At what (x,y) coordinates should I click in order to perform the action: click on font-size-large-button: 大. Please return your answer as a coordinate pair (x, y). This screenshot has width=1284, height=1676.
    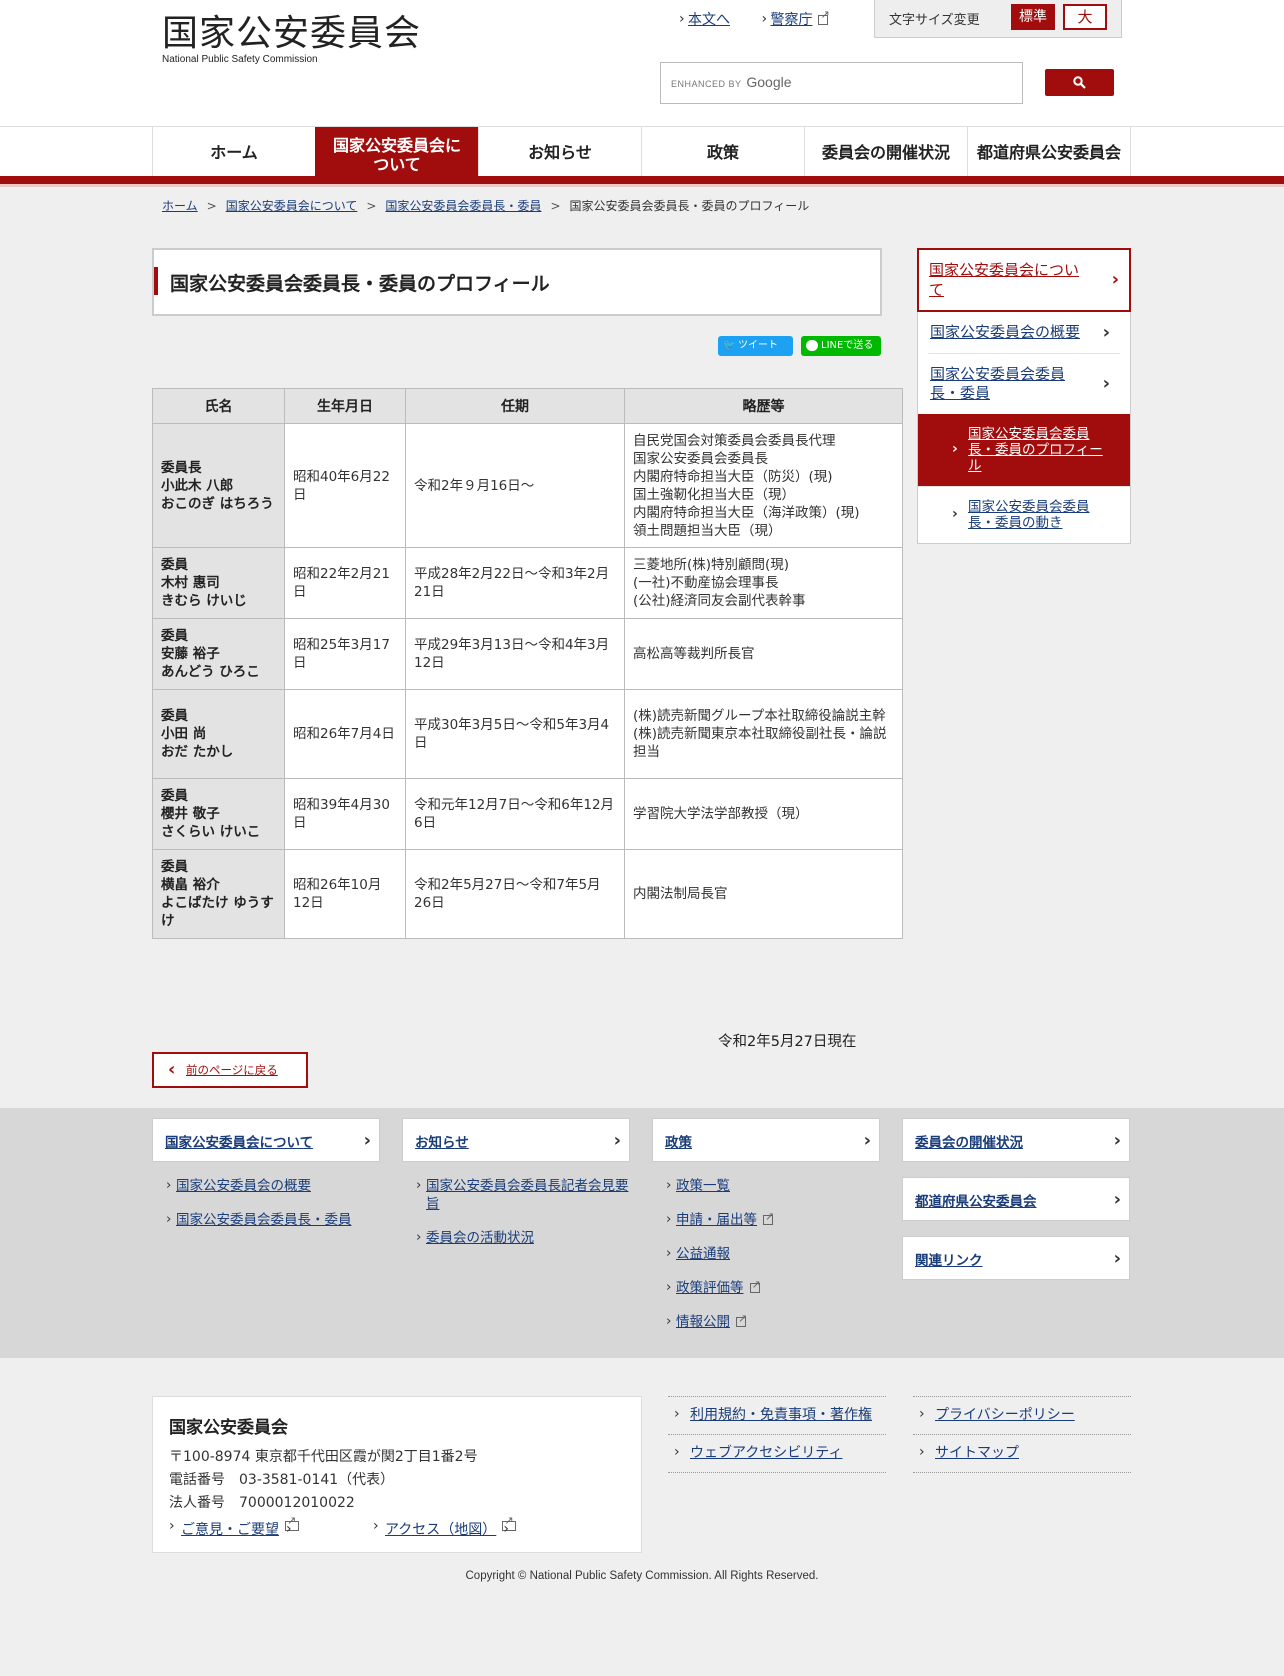
    Looking at the image, I should click on (1085, 17).